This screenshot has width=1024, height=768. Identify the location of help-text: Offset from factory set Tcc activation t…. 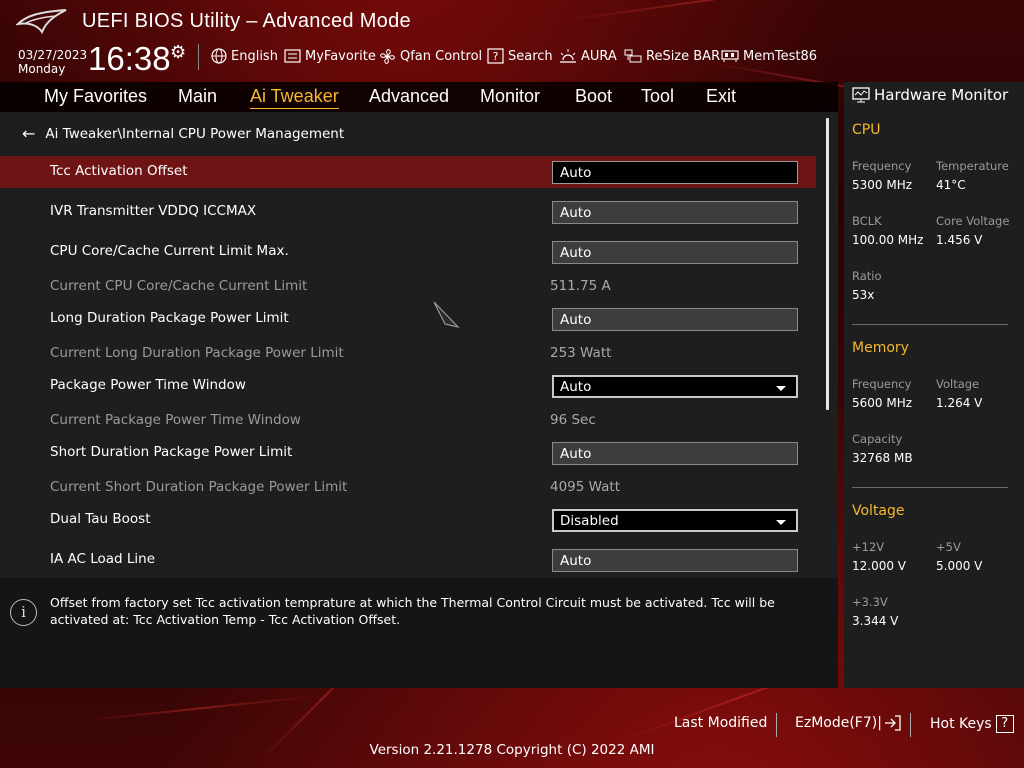
(412, 611).